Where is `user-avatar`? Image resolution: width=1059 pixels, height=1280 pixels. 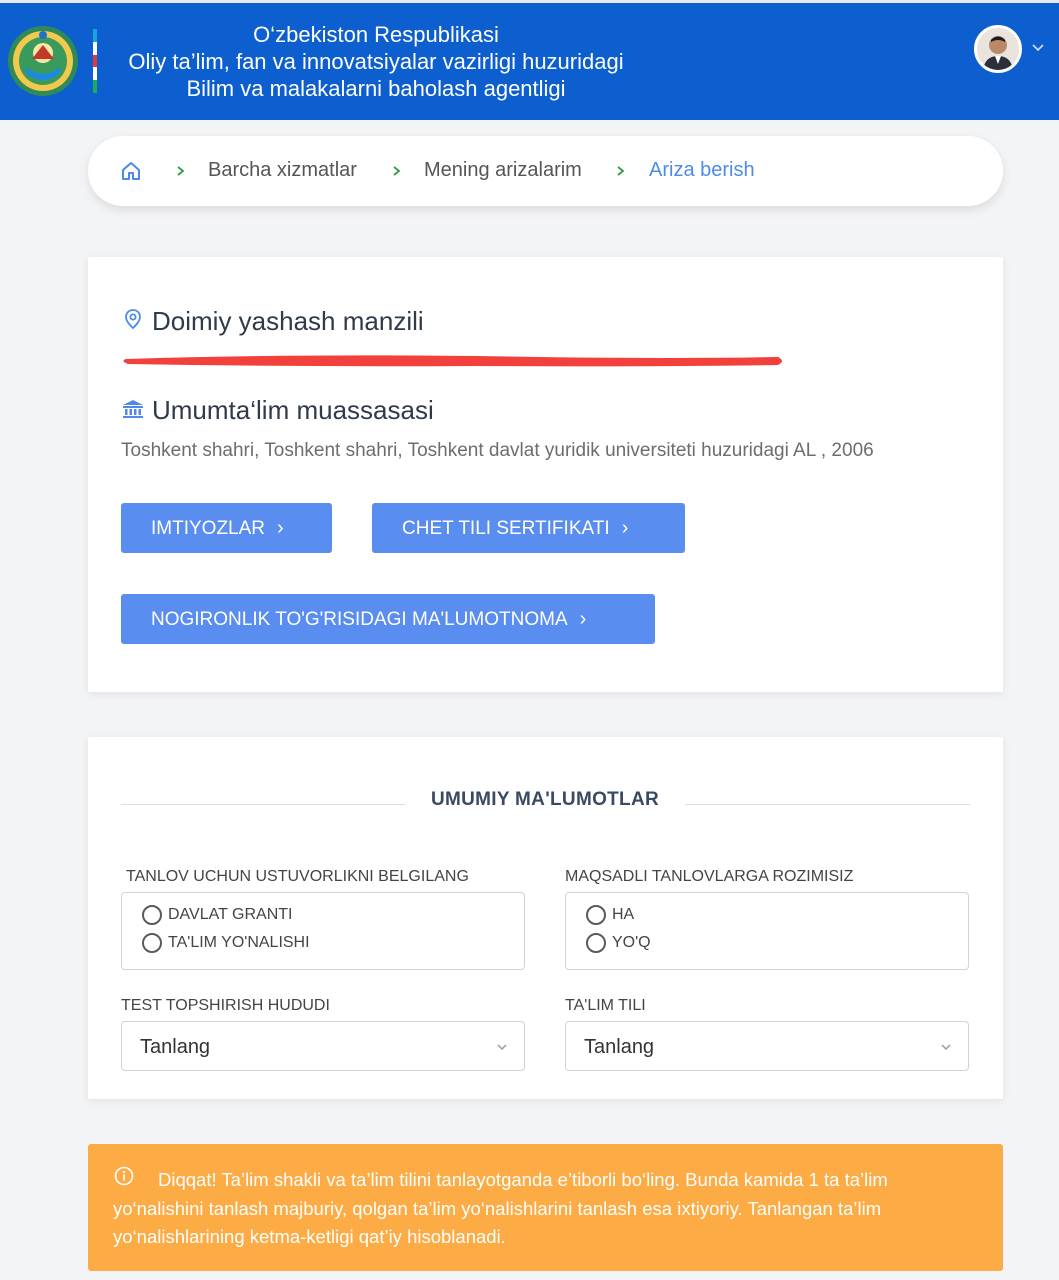
user-avatar is located at coordinates (998, 49).